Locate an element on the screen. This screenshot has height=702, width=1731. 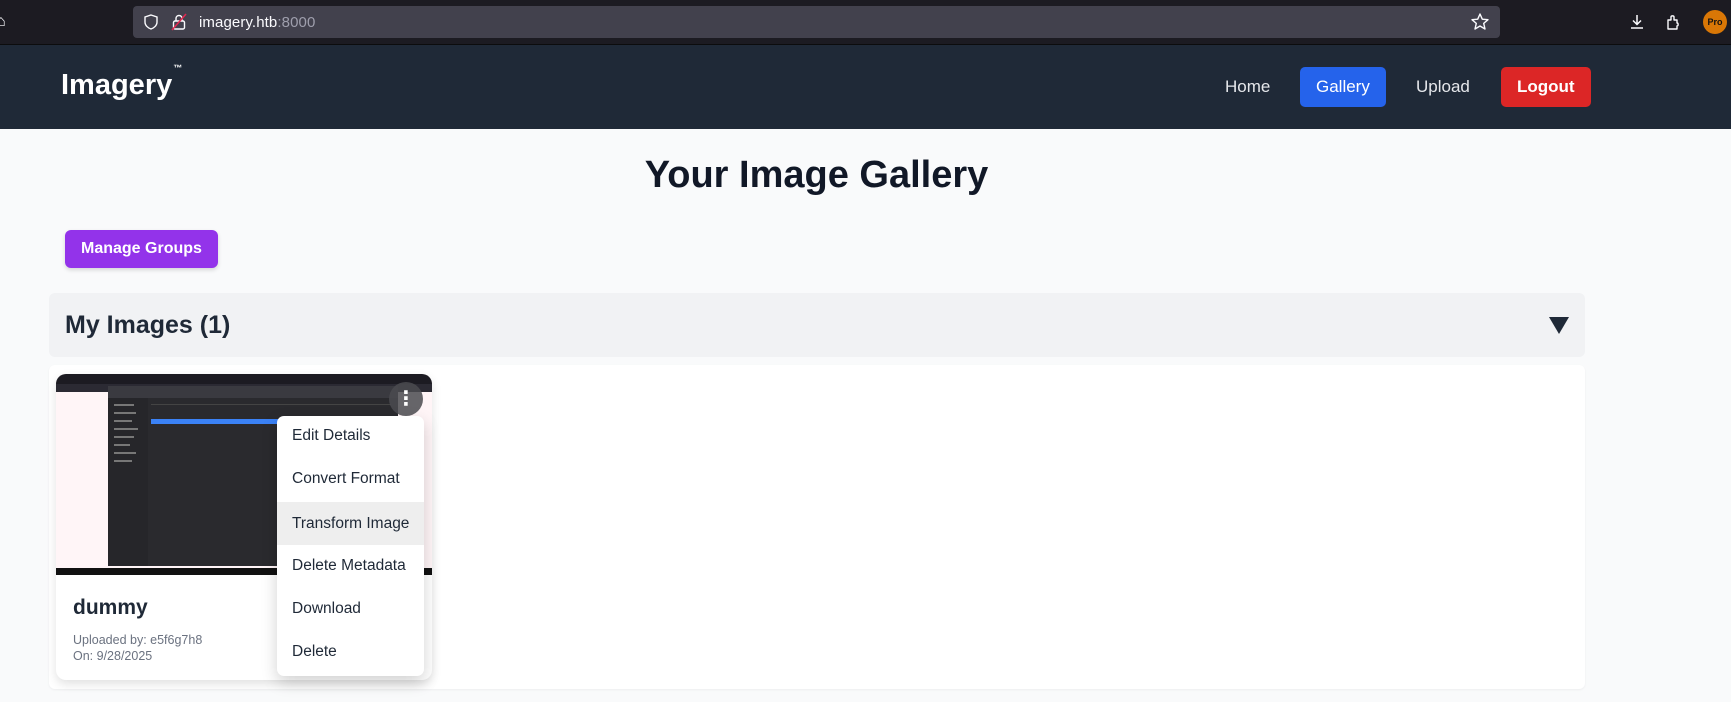
menu-item-delete: Delete is located at coordinates (350, 652).